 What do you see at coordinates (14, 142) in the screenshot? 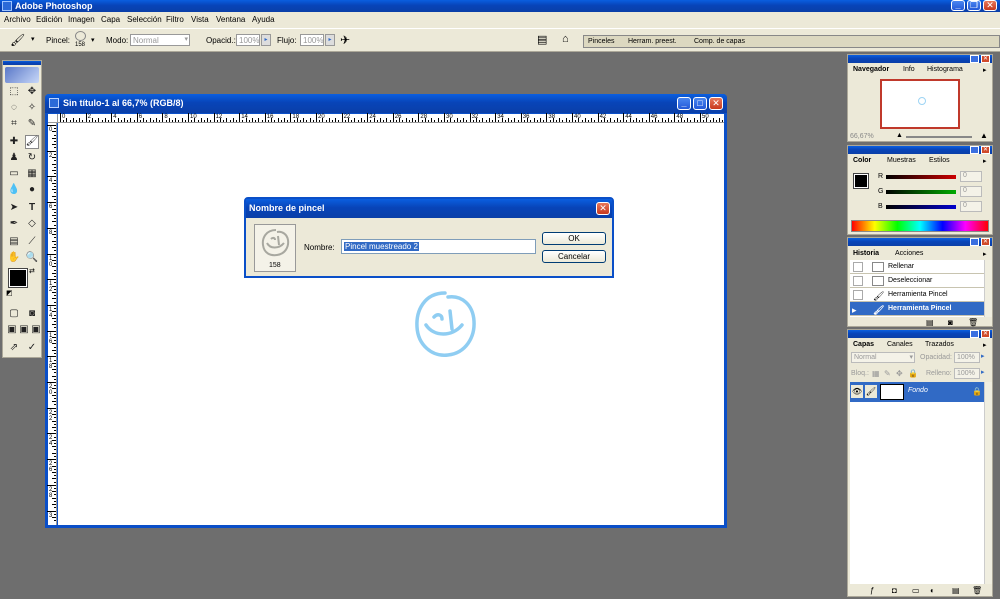
I see `healing-brush-icon: ✚` at bounding box center [14, 142].